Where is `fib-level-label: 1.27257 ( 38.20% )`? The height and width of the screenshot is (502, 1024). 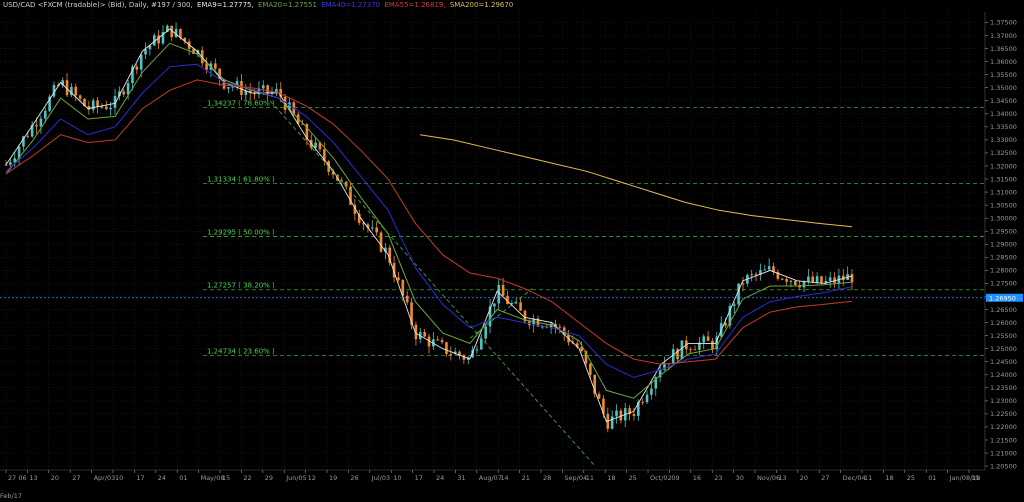
fib-level-label: 1.27257 ( 38.20% ) is located at coordinates (241, 286).